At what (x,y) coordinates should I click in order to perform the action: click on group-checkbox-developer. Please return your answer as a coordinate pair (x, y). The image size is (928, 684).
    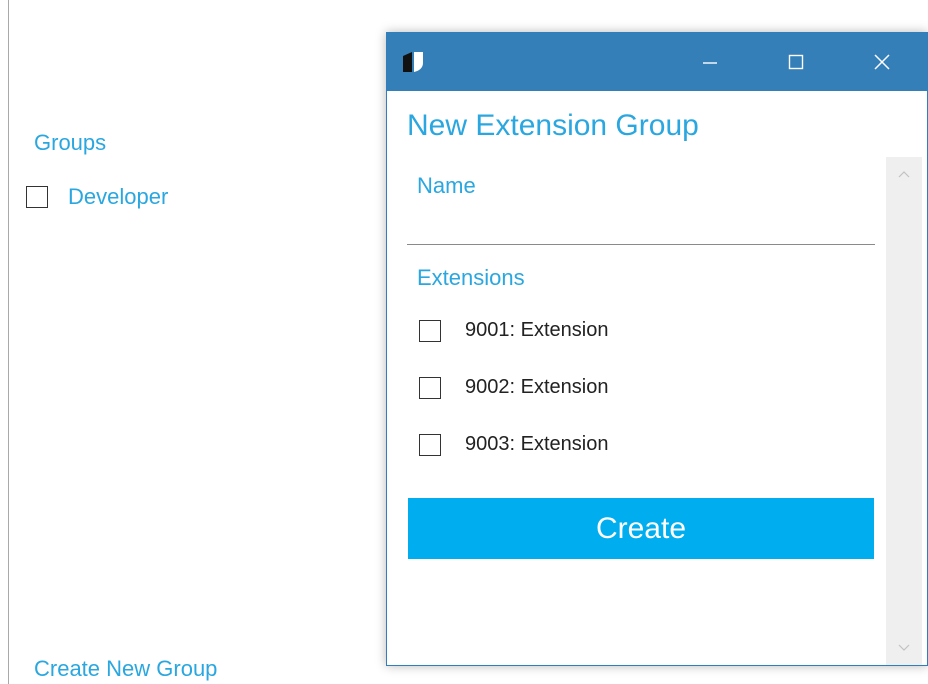
    Looking at the image, I should click on (37, 197).